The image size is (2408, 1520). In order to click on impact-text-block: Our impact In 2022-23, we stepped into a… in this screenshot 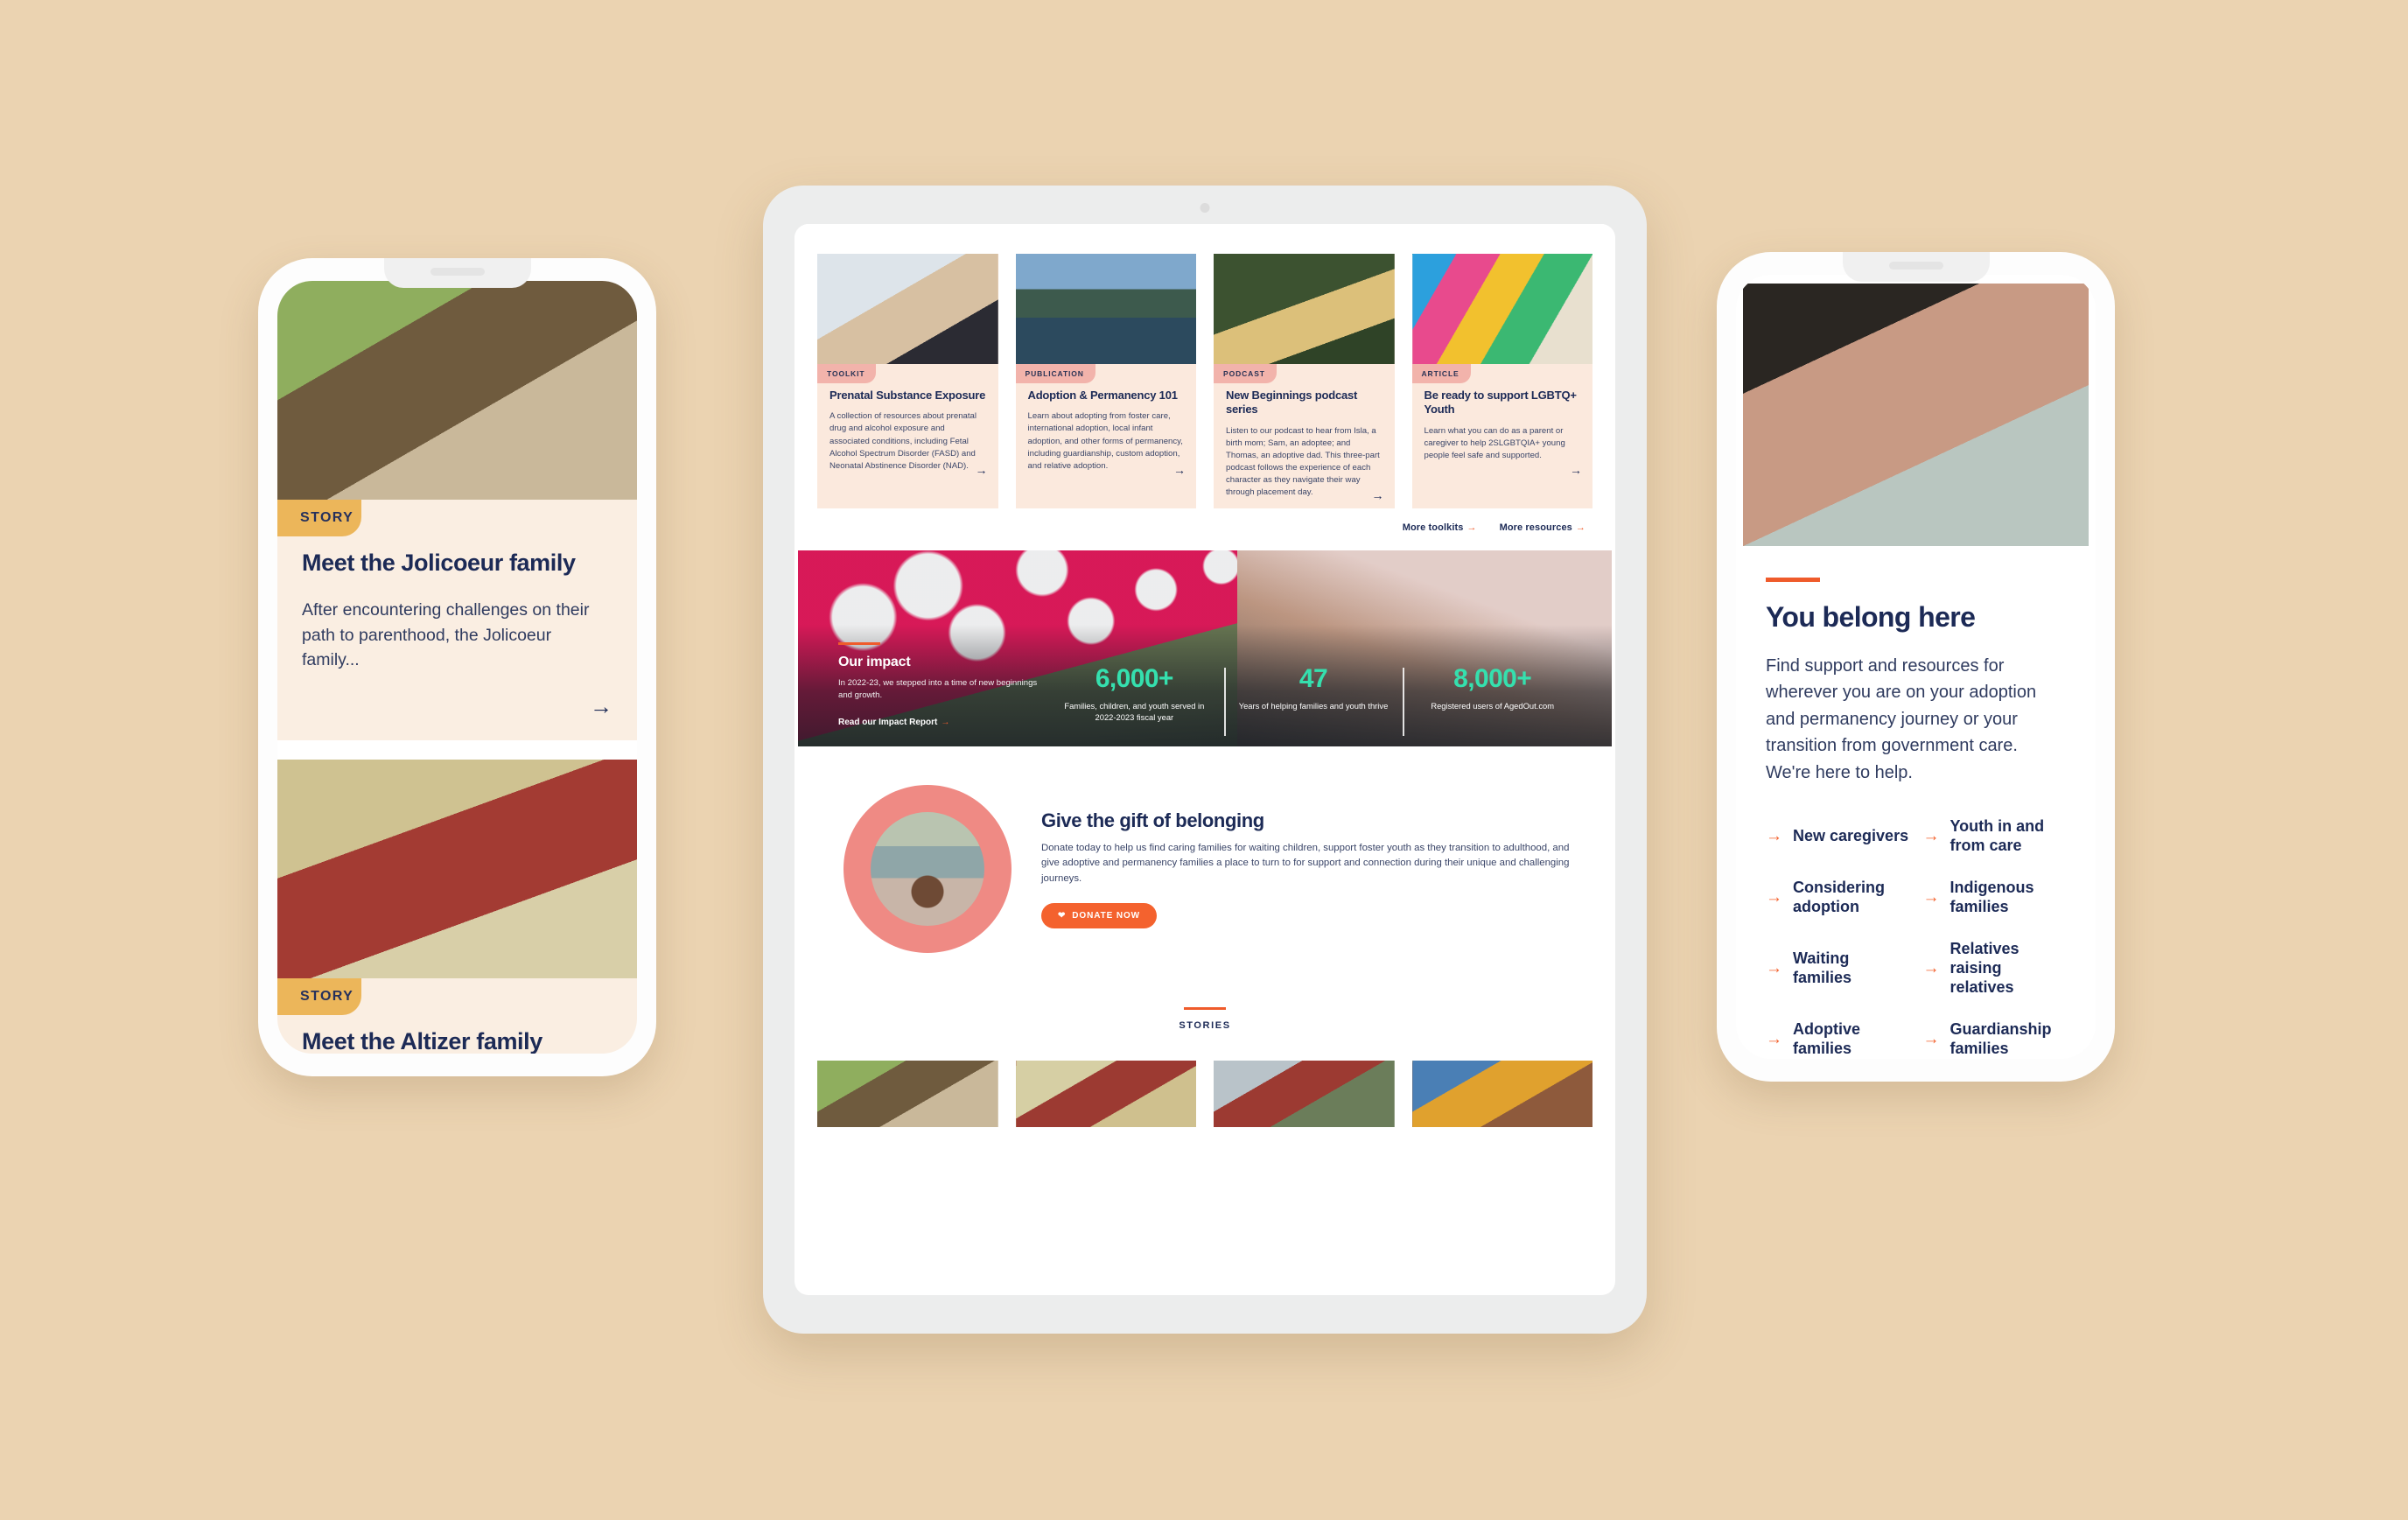, I will do `click(941, 684)`.